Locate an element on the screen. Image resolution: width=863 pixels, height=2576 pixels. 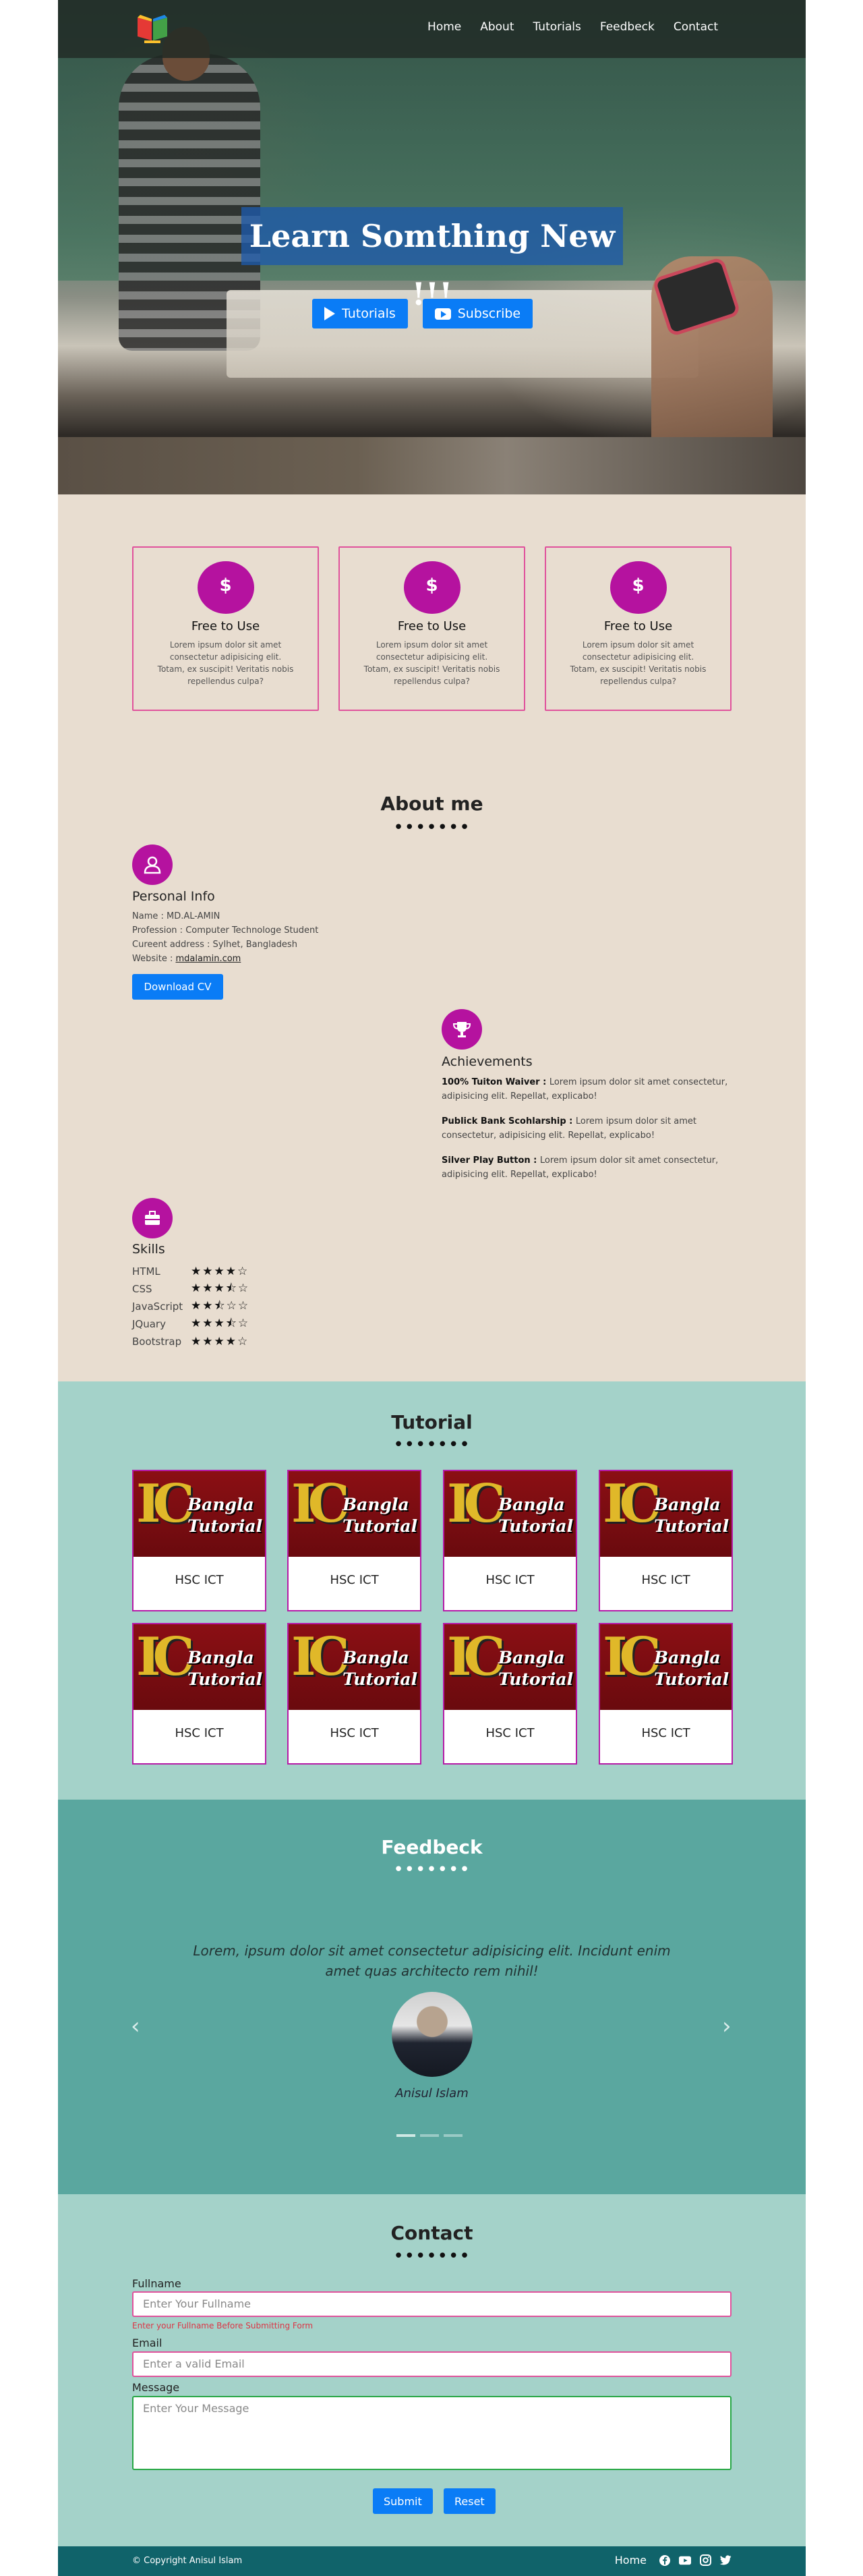
reset-button: Reset is located at coordinates (470, 2501).